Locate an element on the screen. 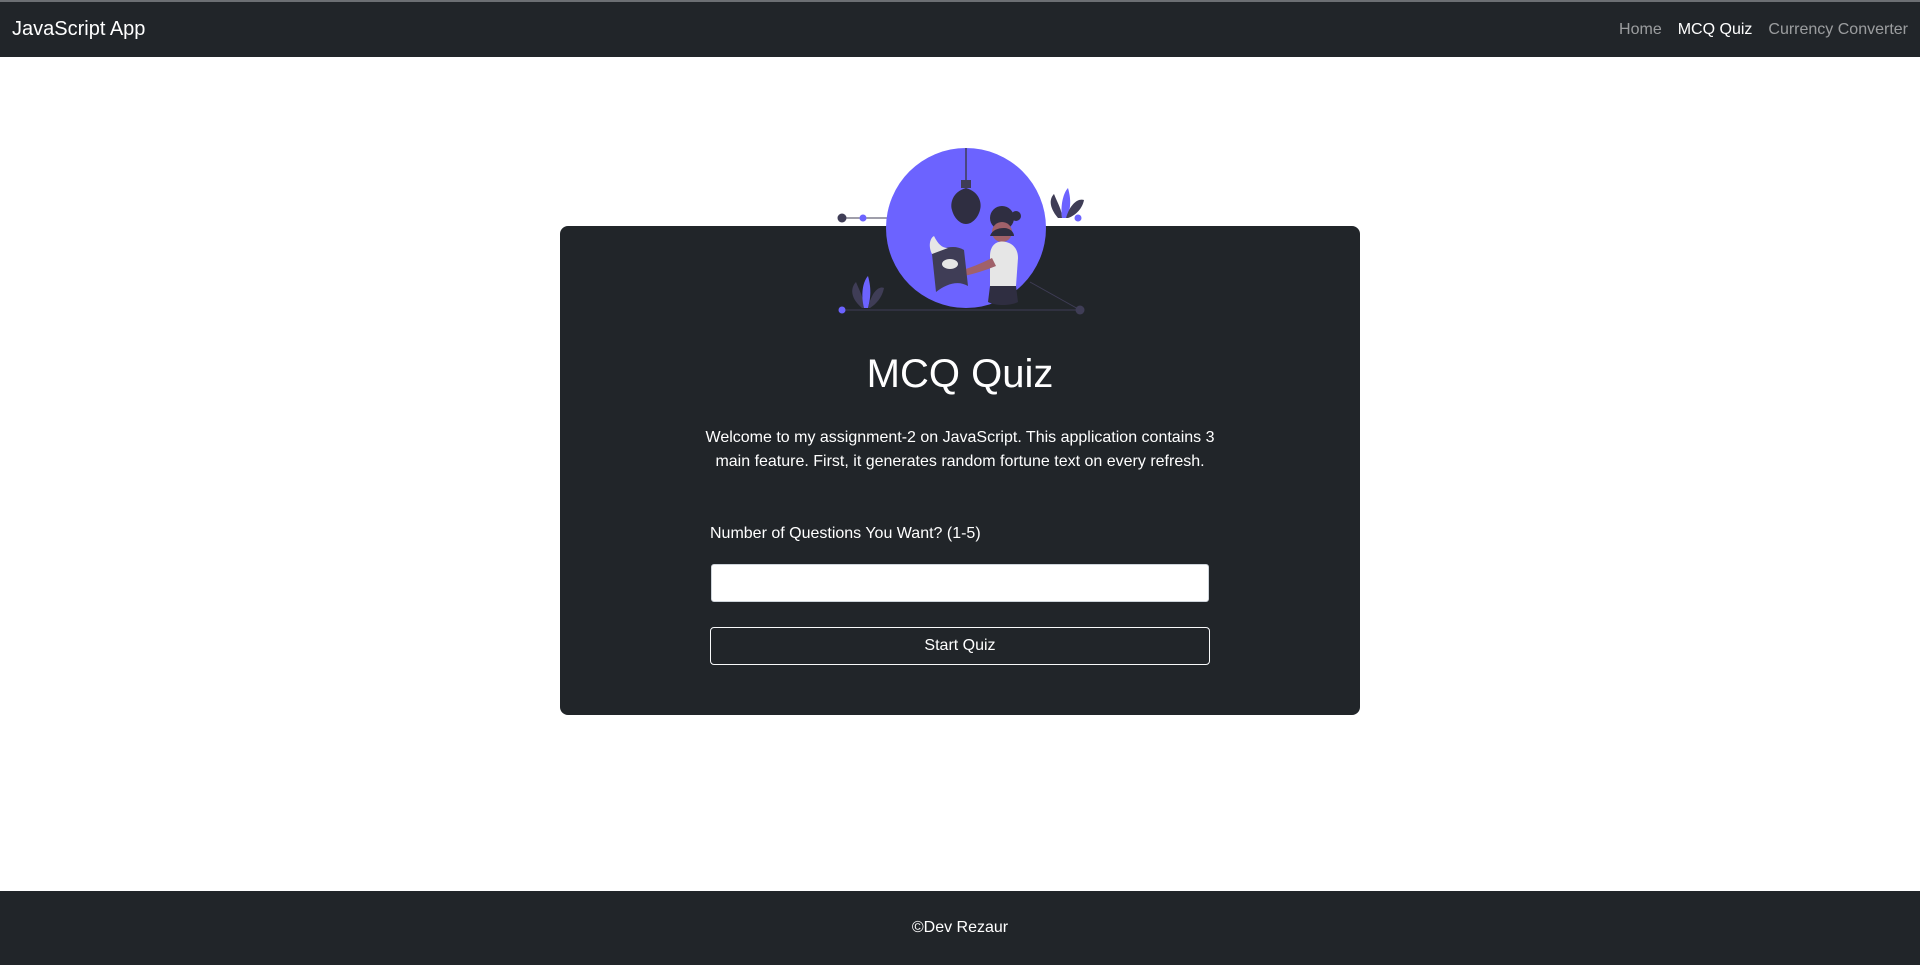 This screenshot has width=1920, height=965. nav-mcq-quiz-link: MCQ Quiz is located at coordinates (1715, 30).